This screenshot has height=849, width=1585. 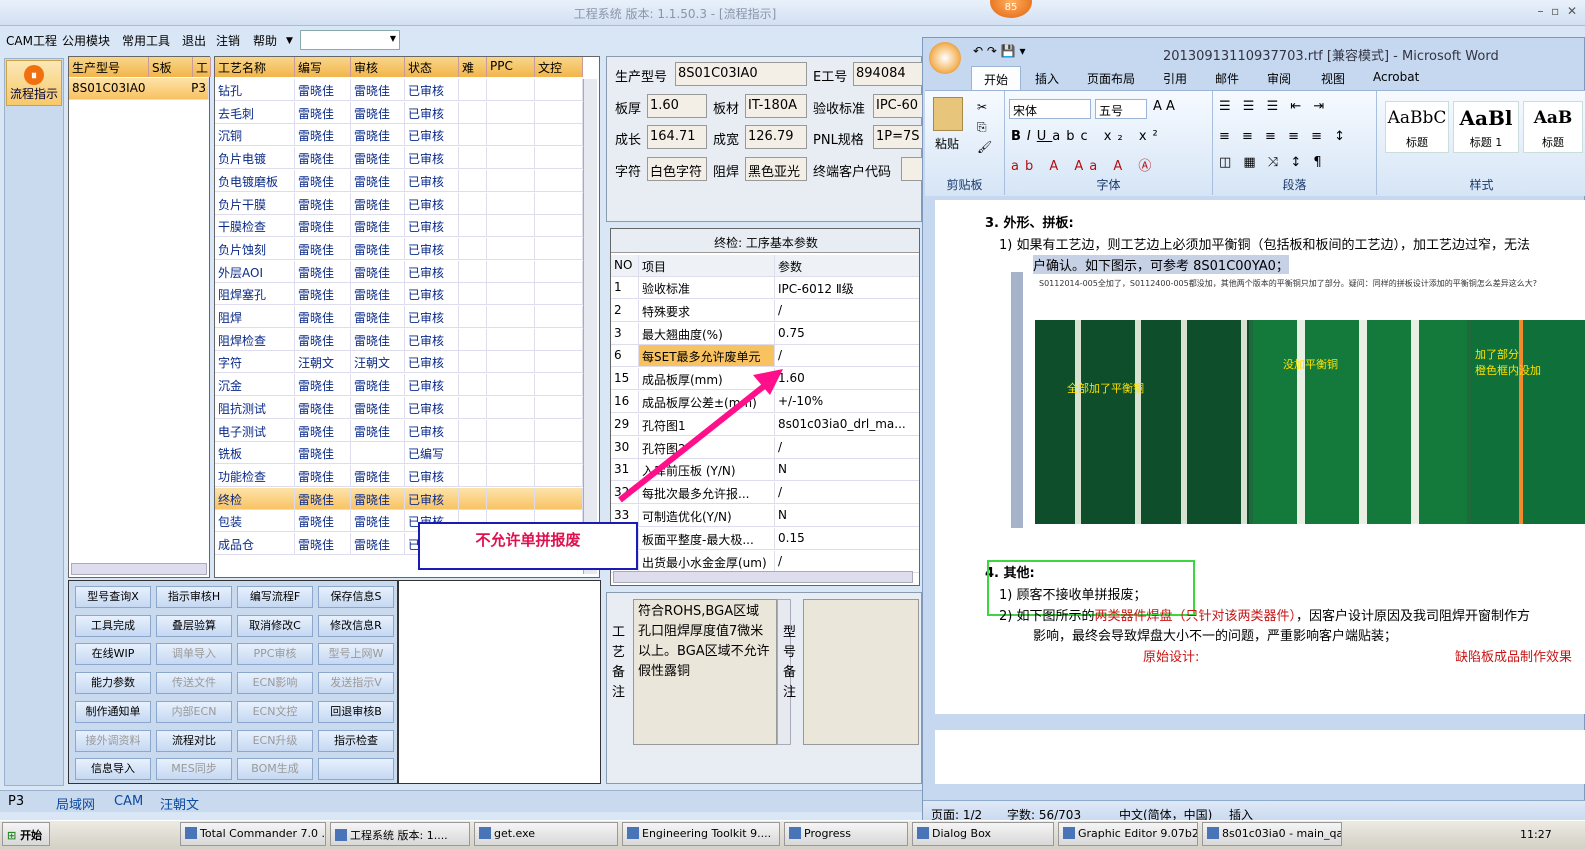 What do you see at coordinates (356, 654) in the screenshot?
I see `action-button: 型号上网W` at bounding box center [356, 654].